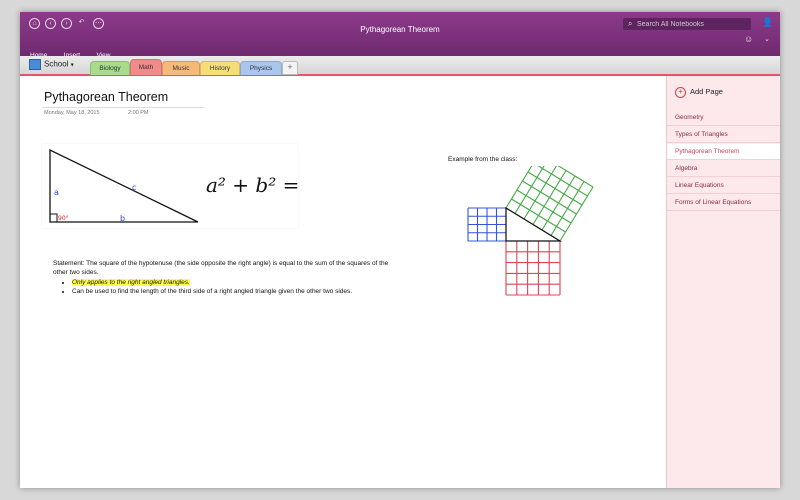 Image resolution: width=800 pixels, height=500 pixels. What do you see at coordinates (748, 39) in the screenshot?
I see `smiley-icon: ☺` at bounding box center [748, 39].